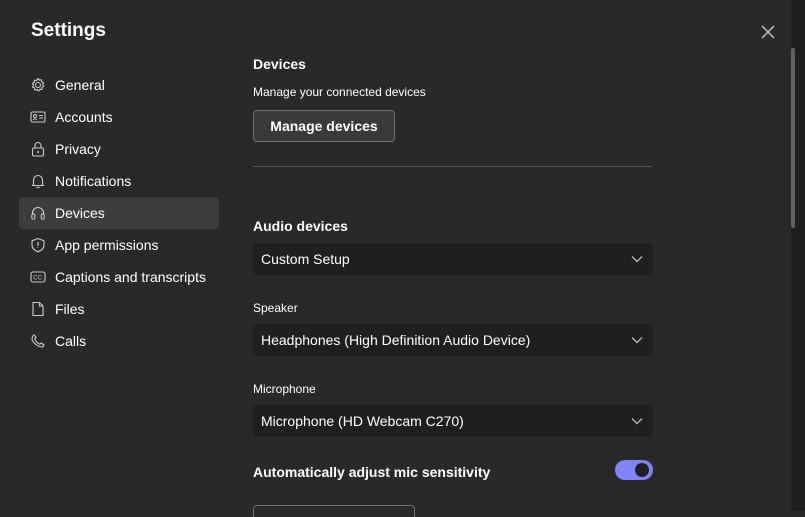  What do you see at coordinates (284, 389) in the screenshot?
I see `microphone-label: Microphone` at bounding box center [284, 389].